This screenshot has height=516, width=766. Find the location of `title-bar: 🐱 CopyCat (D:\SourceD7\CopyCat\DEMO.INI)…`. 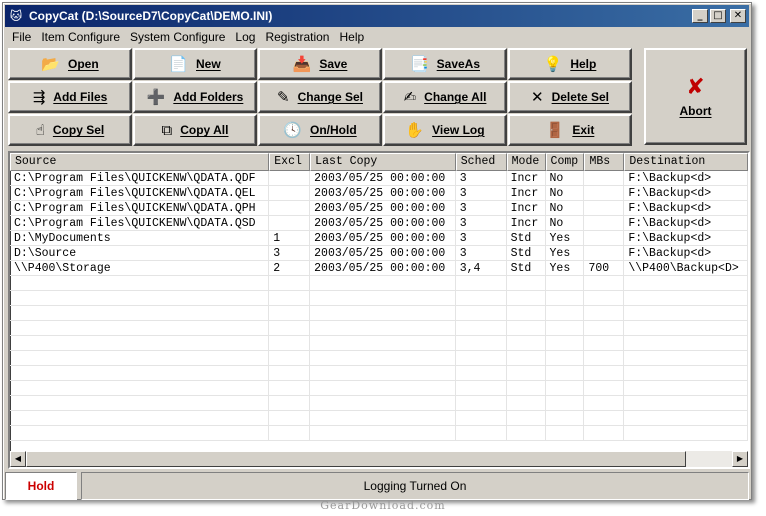

title-bar: 🐱 CopyCat (D:\SourceD7\CopyCat\DEMO.INI)… is located at coordinates (377, 16).